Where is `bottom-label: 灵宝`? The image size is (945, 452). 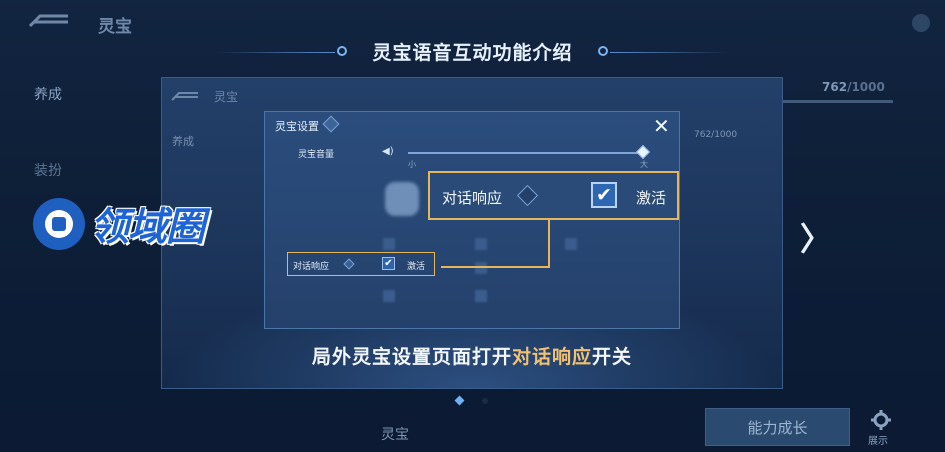 bottom-label: 灵宝 is located at coordinates (395, 435).